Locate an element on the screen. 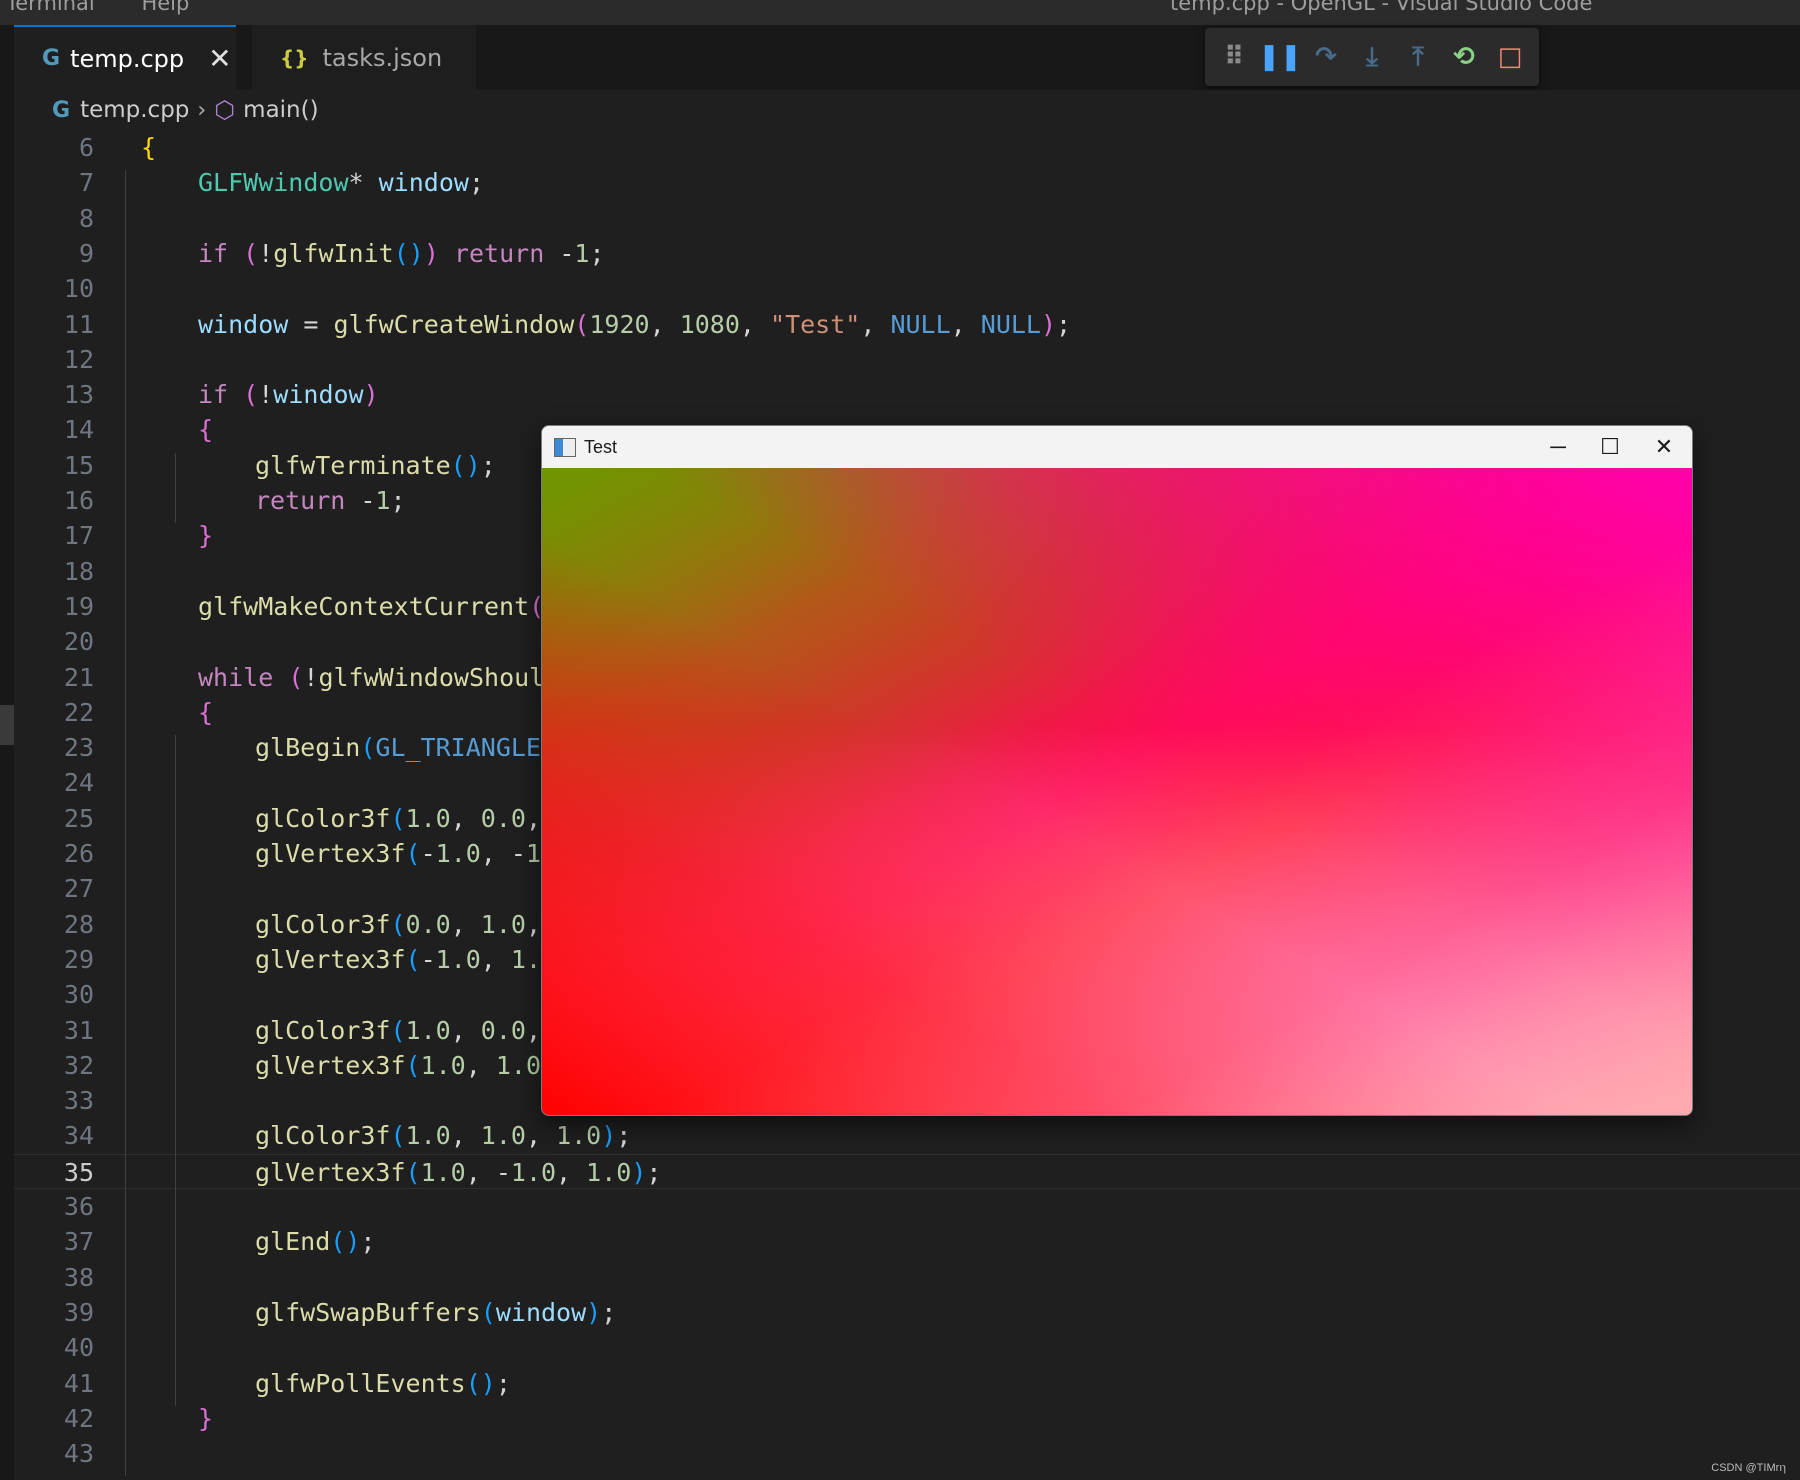 This screenshot has height=1480, width=1800. menu-terminal: Terminal is located at coordinates (50, 7).